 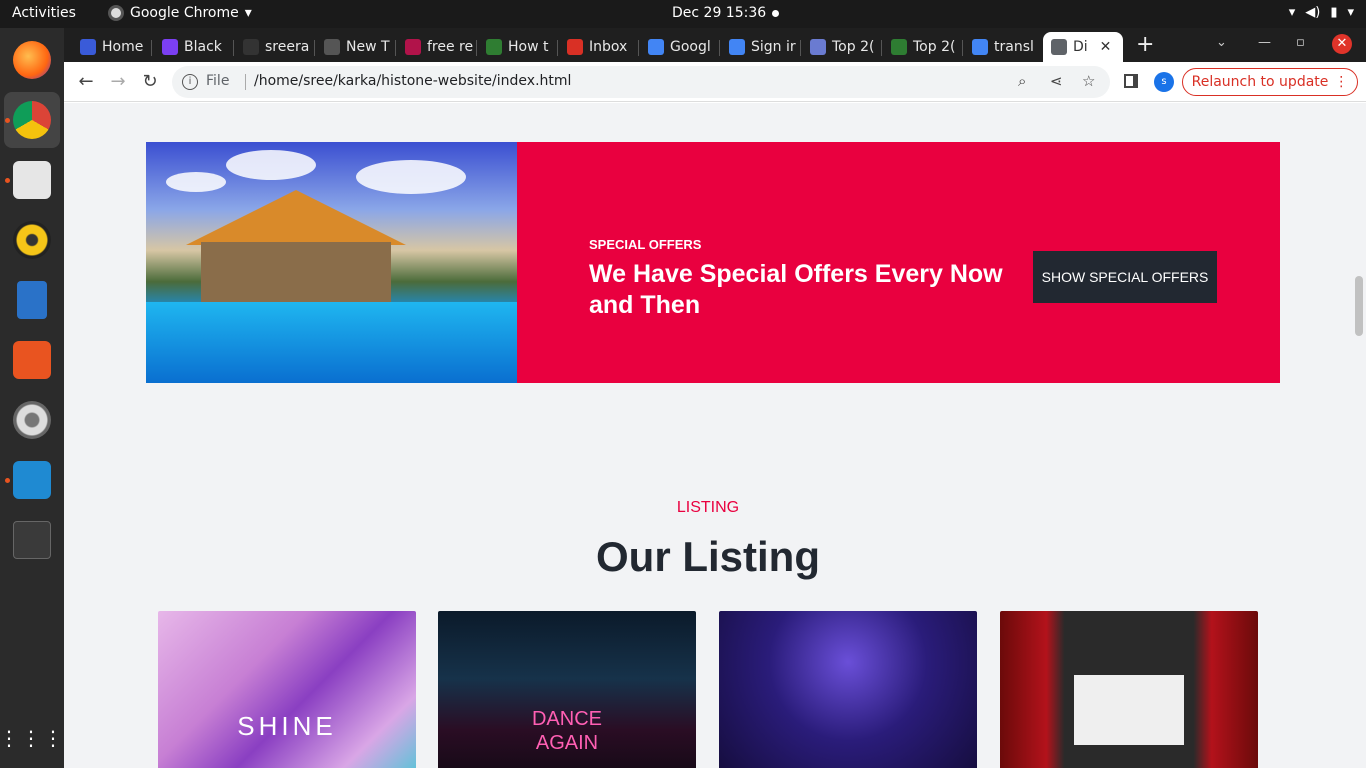 I want to click on profile-avatar: s, so click(x=1164, y=82).